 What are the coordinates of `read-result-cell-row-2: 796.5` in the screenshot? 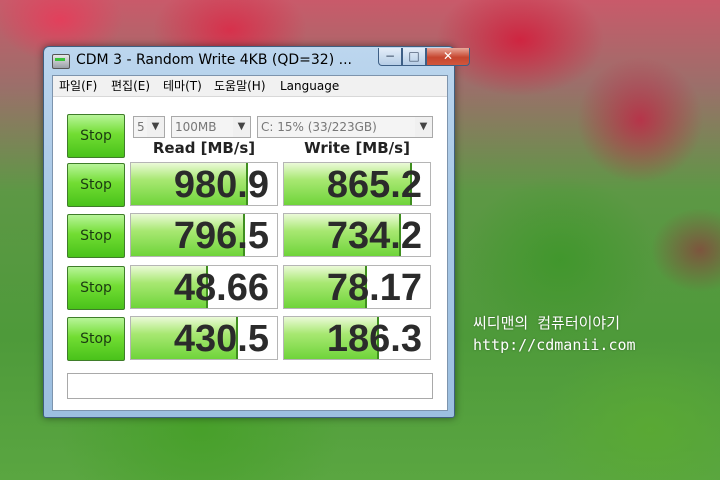 It's located at (204, 235).